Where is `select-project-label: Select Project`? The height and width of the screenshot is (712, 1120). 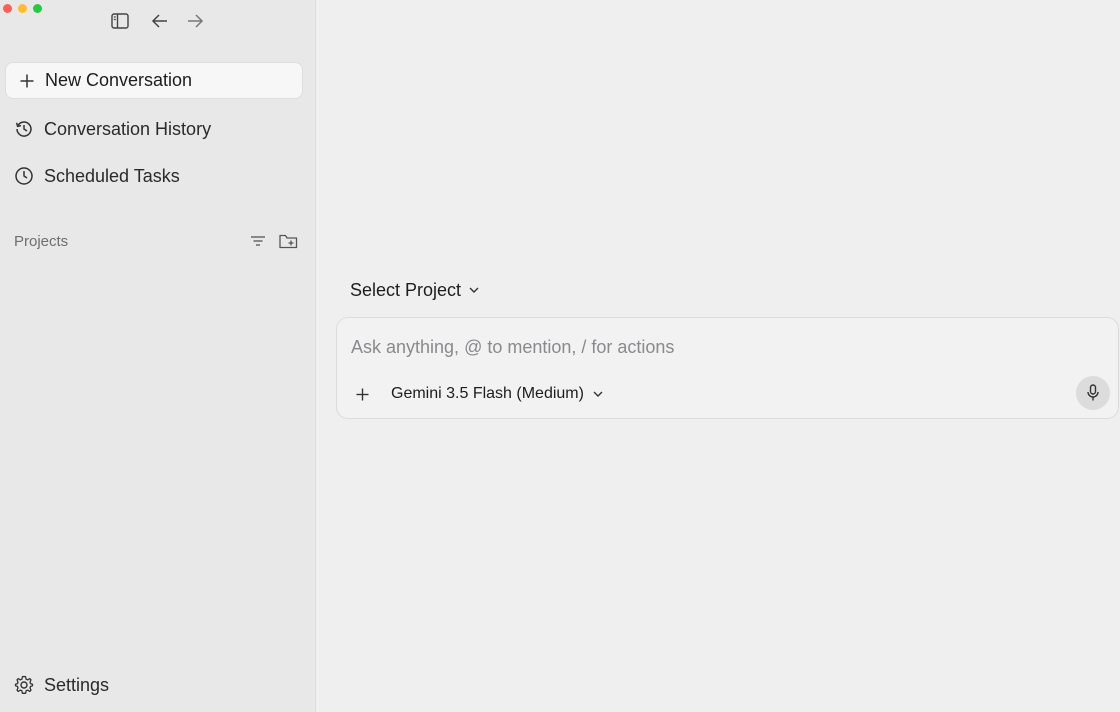 select-project-label: Select Project is located at coordinates (406, 289).